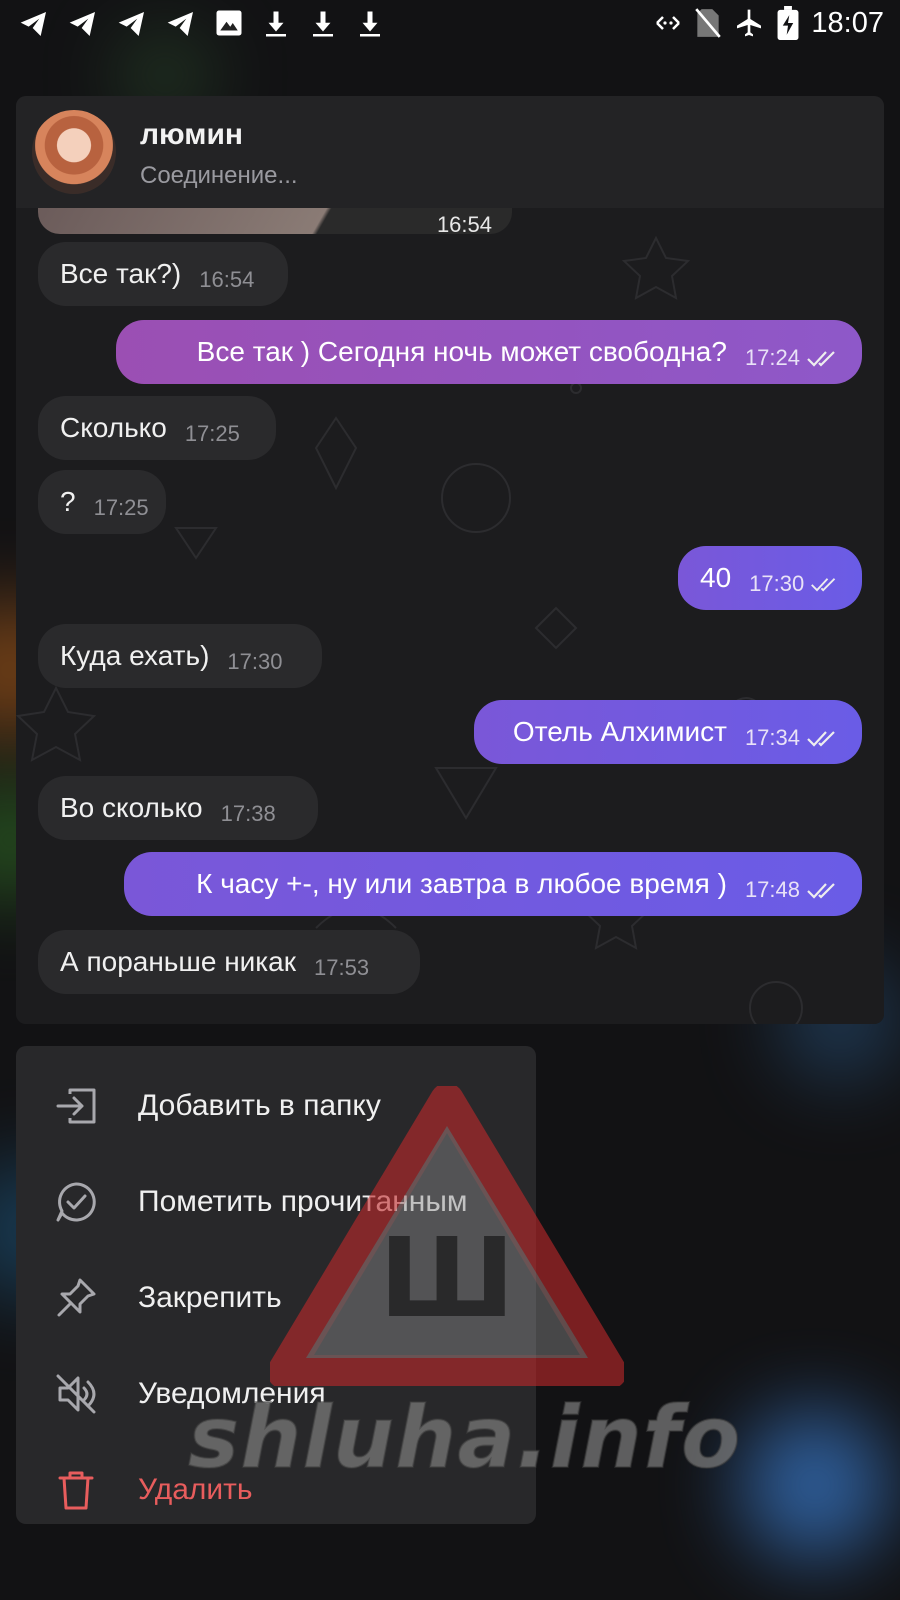  I want to click on outgoing-message: 40 17:30, so click(770, 578).